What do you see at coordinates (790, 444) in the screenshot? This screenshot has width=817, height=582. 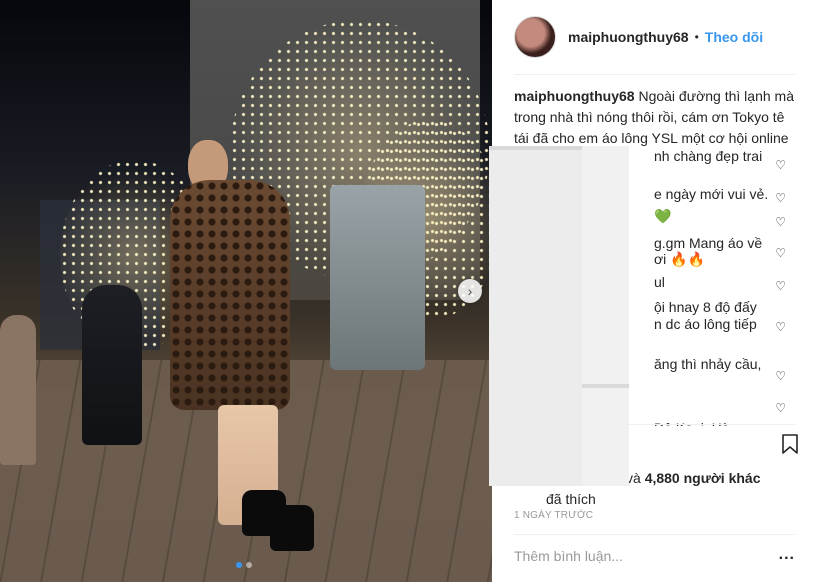 I see `bookmark-icon` at bounding box center [790, 444].